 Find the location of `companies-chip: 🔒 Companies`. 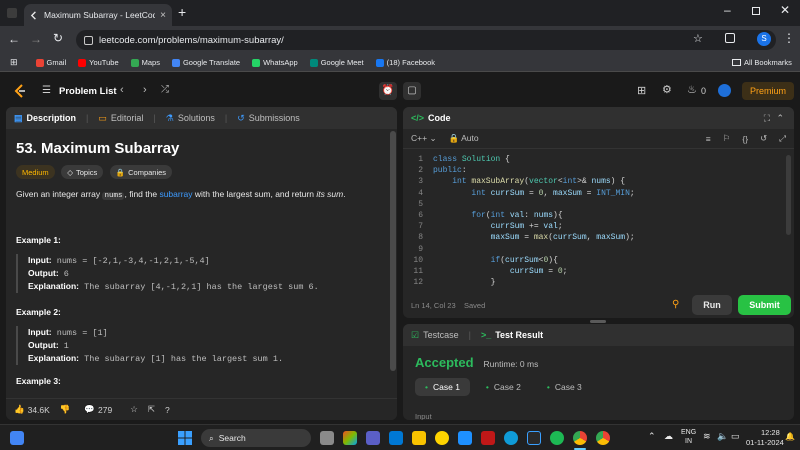

companies-chip: 🔒 Companies is located at coordinates (141, 172).